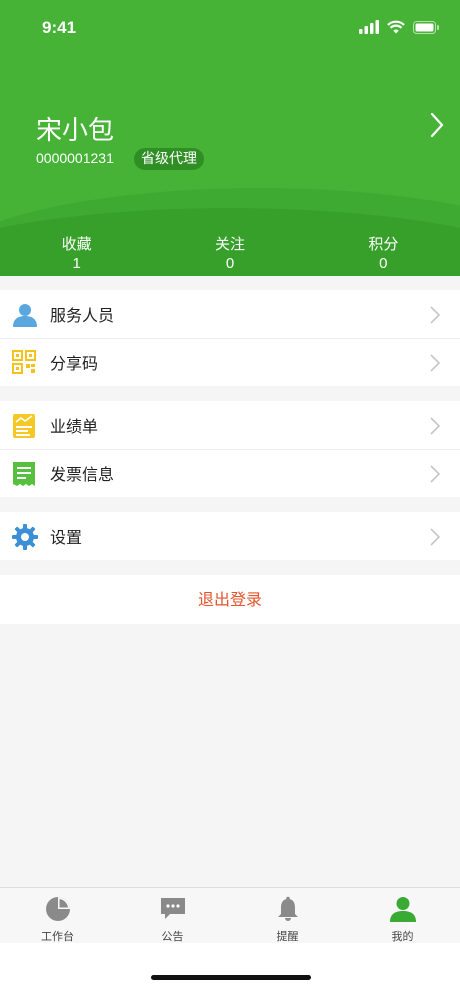 Image resolution: width=460 pixels, height=996 pixels. Describe the element at coordinates (231, 977) in the screenshot. I see `home-indicator` at that location.